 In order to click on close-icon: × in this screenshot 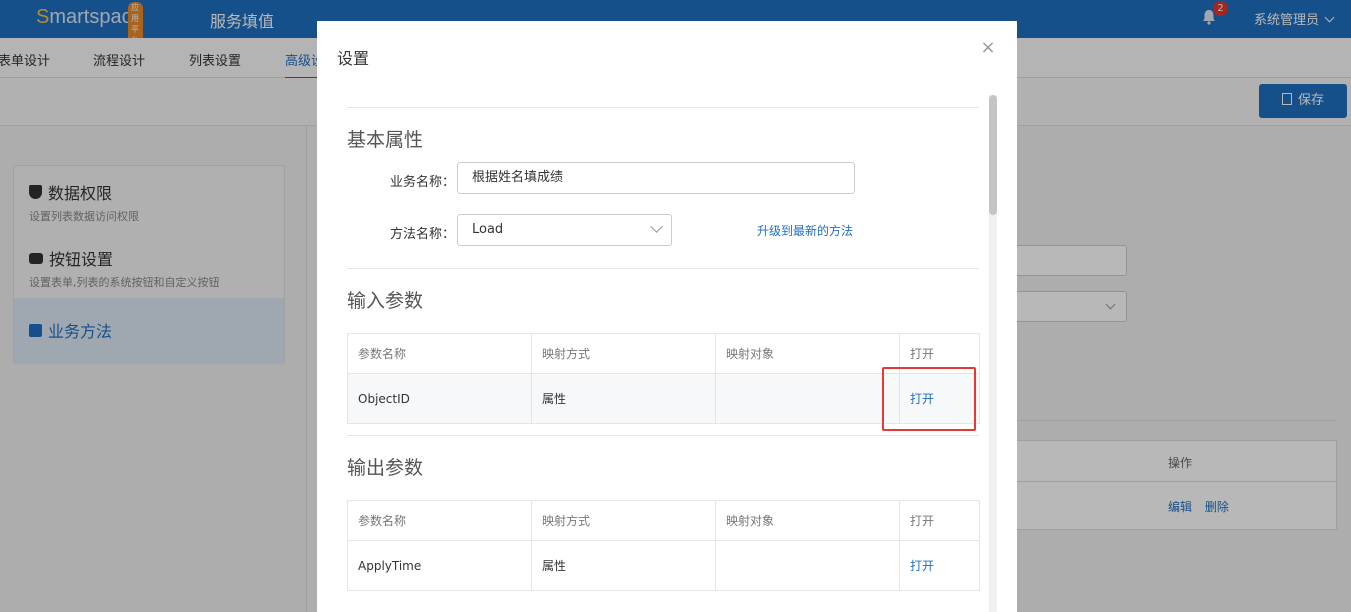, I will do `click(988, 48)`.